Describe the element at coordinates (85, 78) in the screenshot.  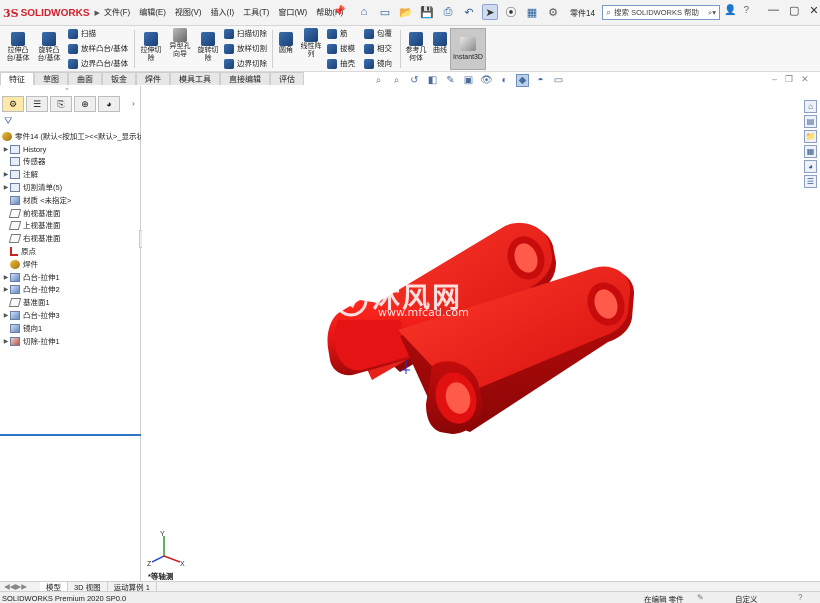
I see `tab-surfaces: 曲面` at that location.